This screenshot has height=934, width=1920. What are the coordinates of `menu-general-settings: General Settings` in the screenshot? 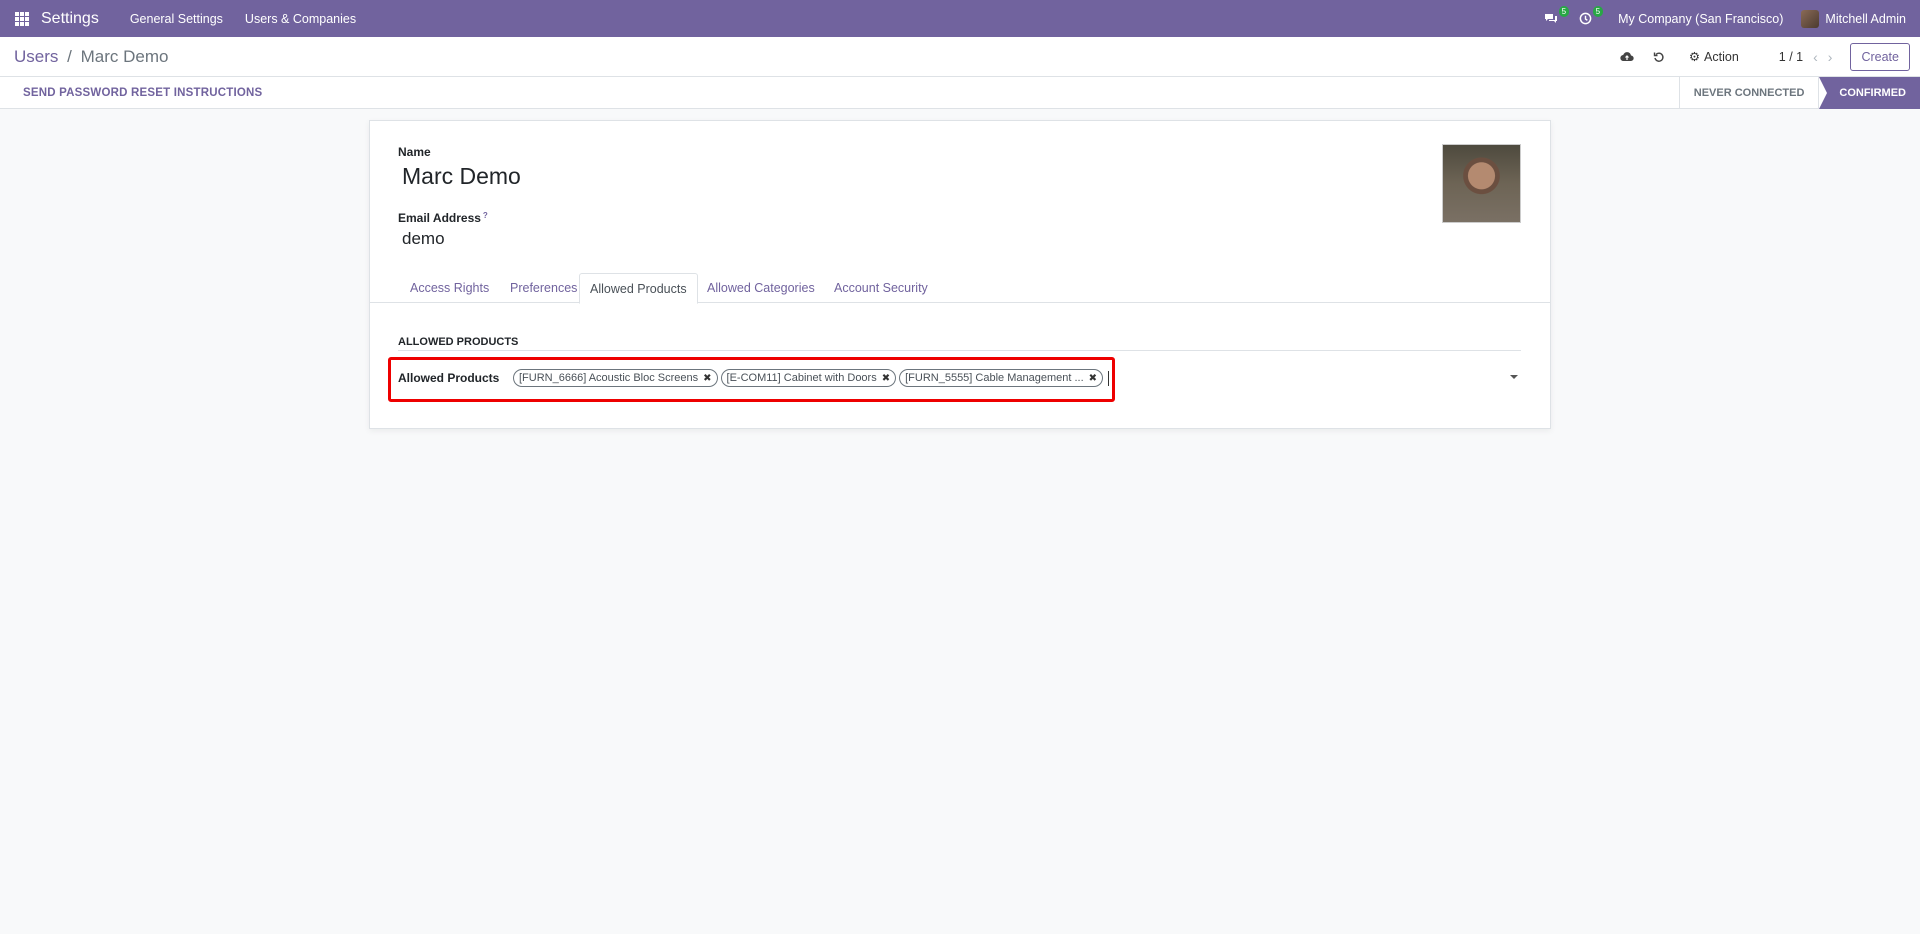 It's located at (176, 19).